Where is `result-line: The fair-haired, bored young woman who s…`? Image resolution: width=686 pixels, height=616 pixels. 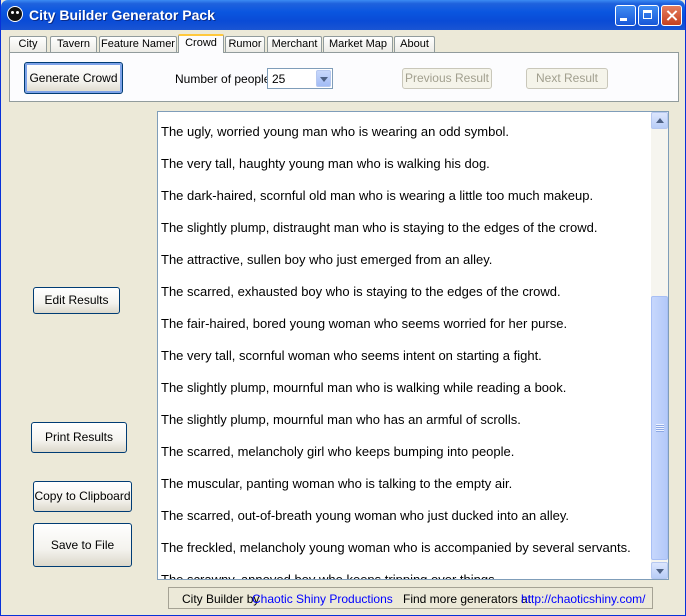 result-line: The fair-haired, bored young woman who s… is located at coordinates (364, 323).